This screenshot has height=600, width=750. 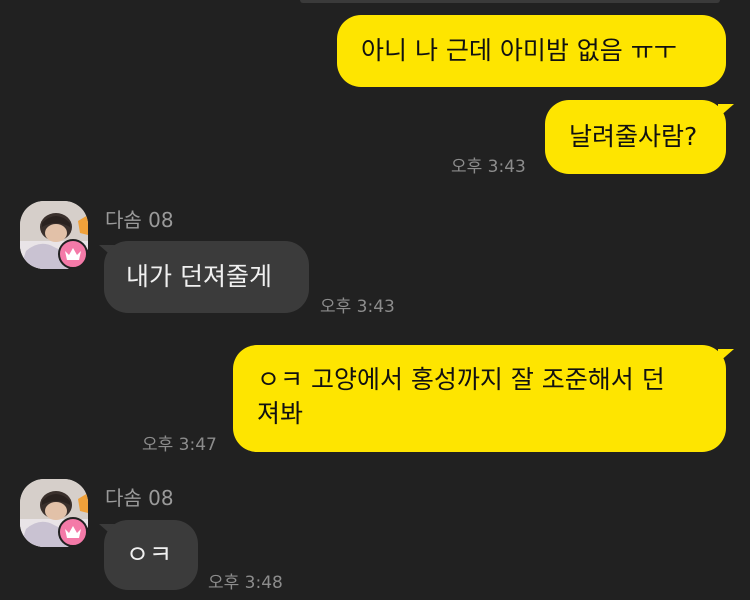 I want to click on my-message-bubble: 아니 나 근데 아미밤 없음 ㅠㅜ, so click(x=531, y=51).